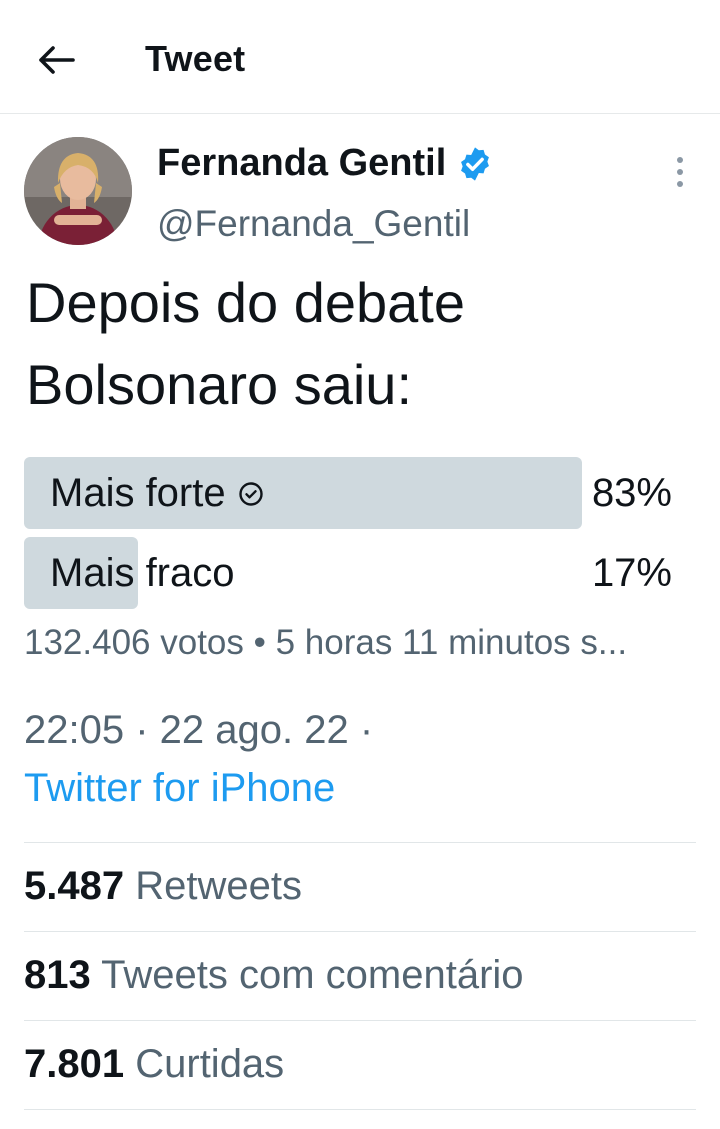 The width and height of the screenshot is (720, 1129). Describe the element at coordinates (195, 58) in the screenshot. I see `page-title: Tweet` at that location.